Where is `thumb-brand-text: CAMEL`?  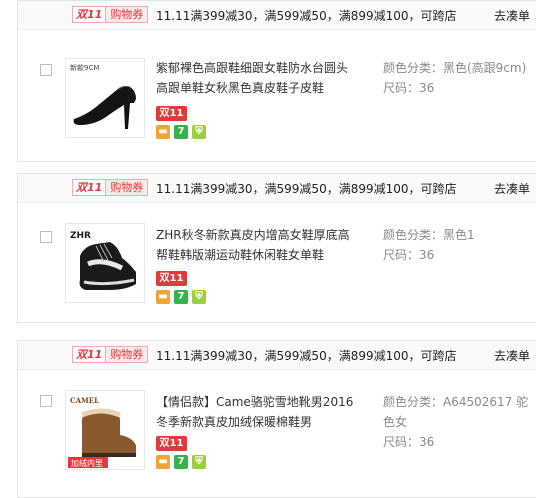
thumb-brand-text: CAMEL is located at coordinates (84, 400).